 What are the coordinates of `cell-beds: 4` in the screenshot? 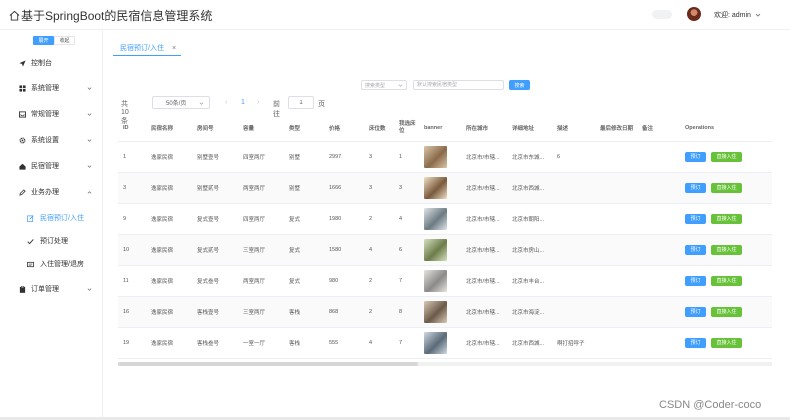 It's located at (379, 250).